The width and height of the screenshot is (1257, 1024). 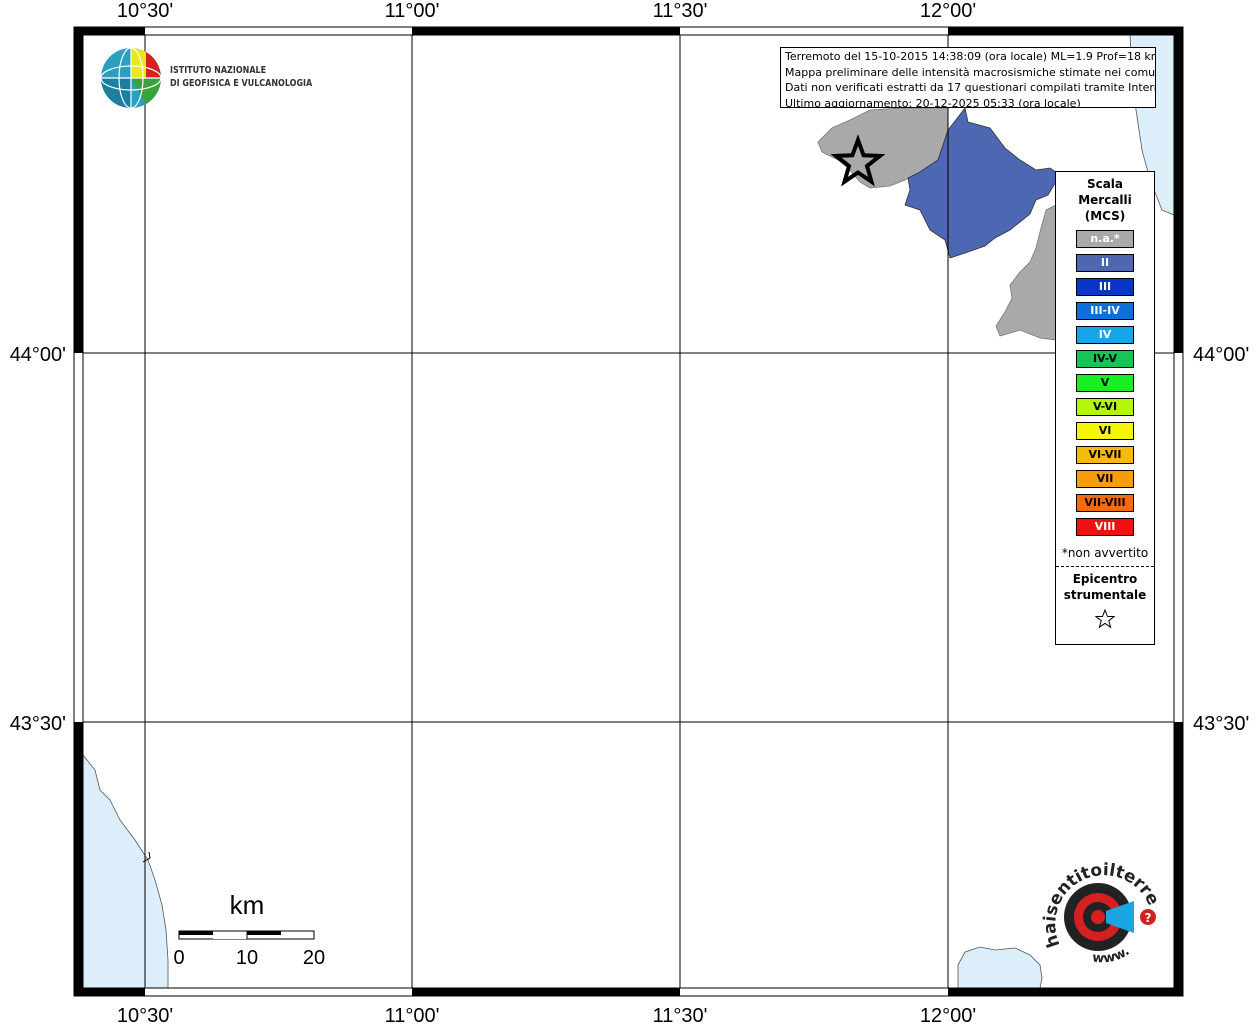 What do you see at coordinates (412, 11) in the screenshot?
I see `lon-tick-top-2: 11°00'` at bounding box center [412, 11].